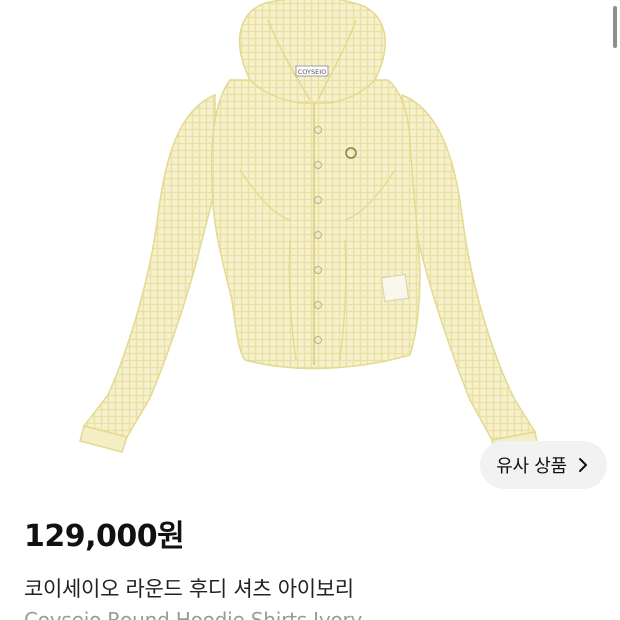 The height and width of the screenshot is (620, 620). I want to click on right-sleeve, so click(469, 267).